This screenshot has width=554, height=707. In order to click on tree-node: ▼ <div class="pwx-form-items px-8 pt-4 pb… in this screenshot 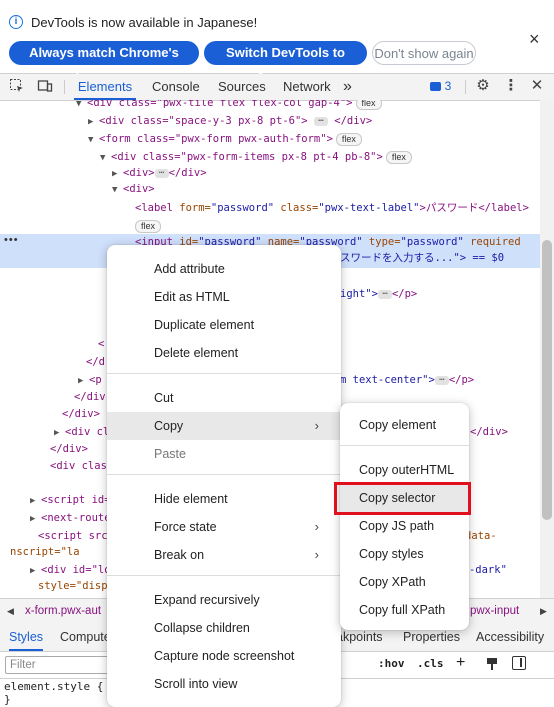, I will do `click(256, 157)`.